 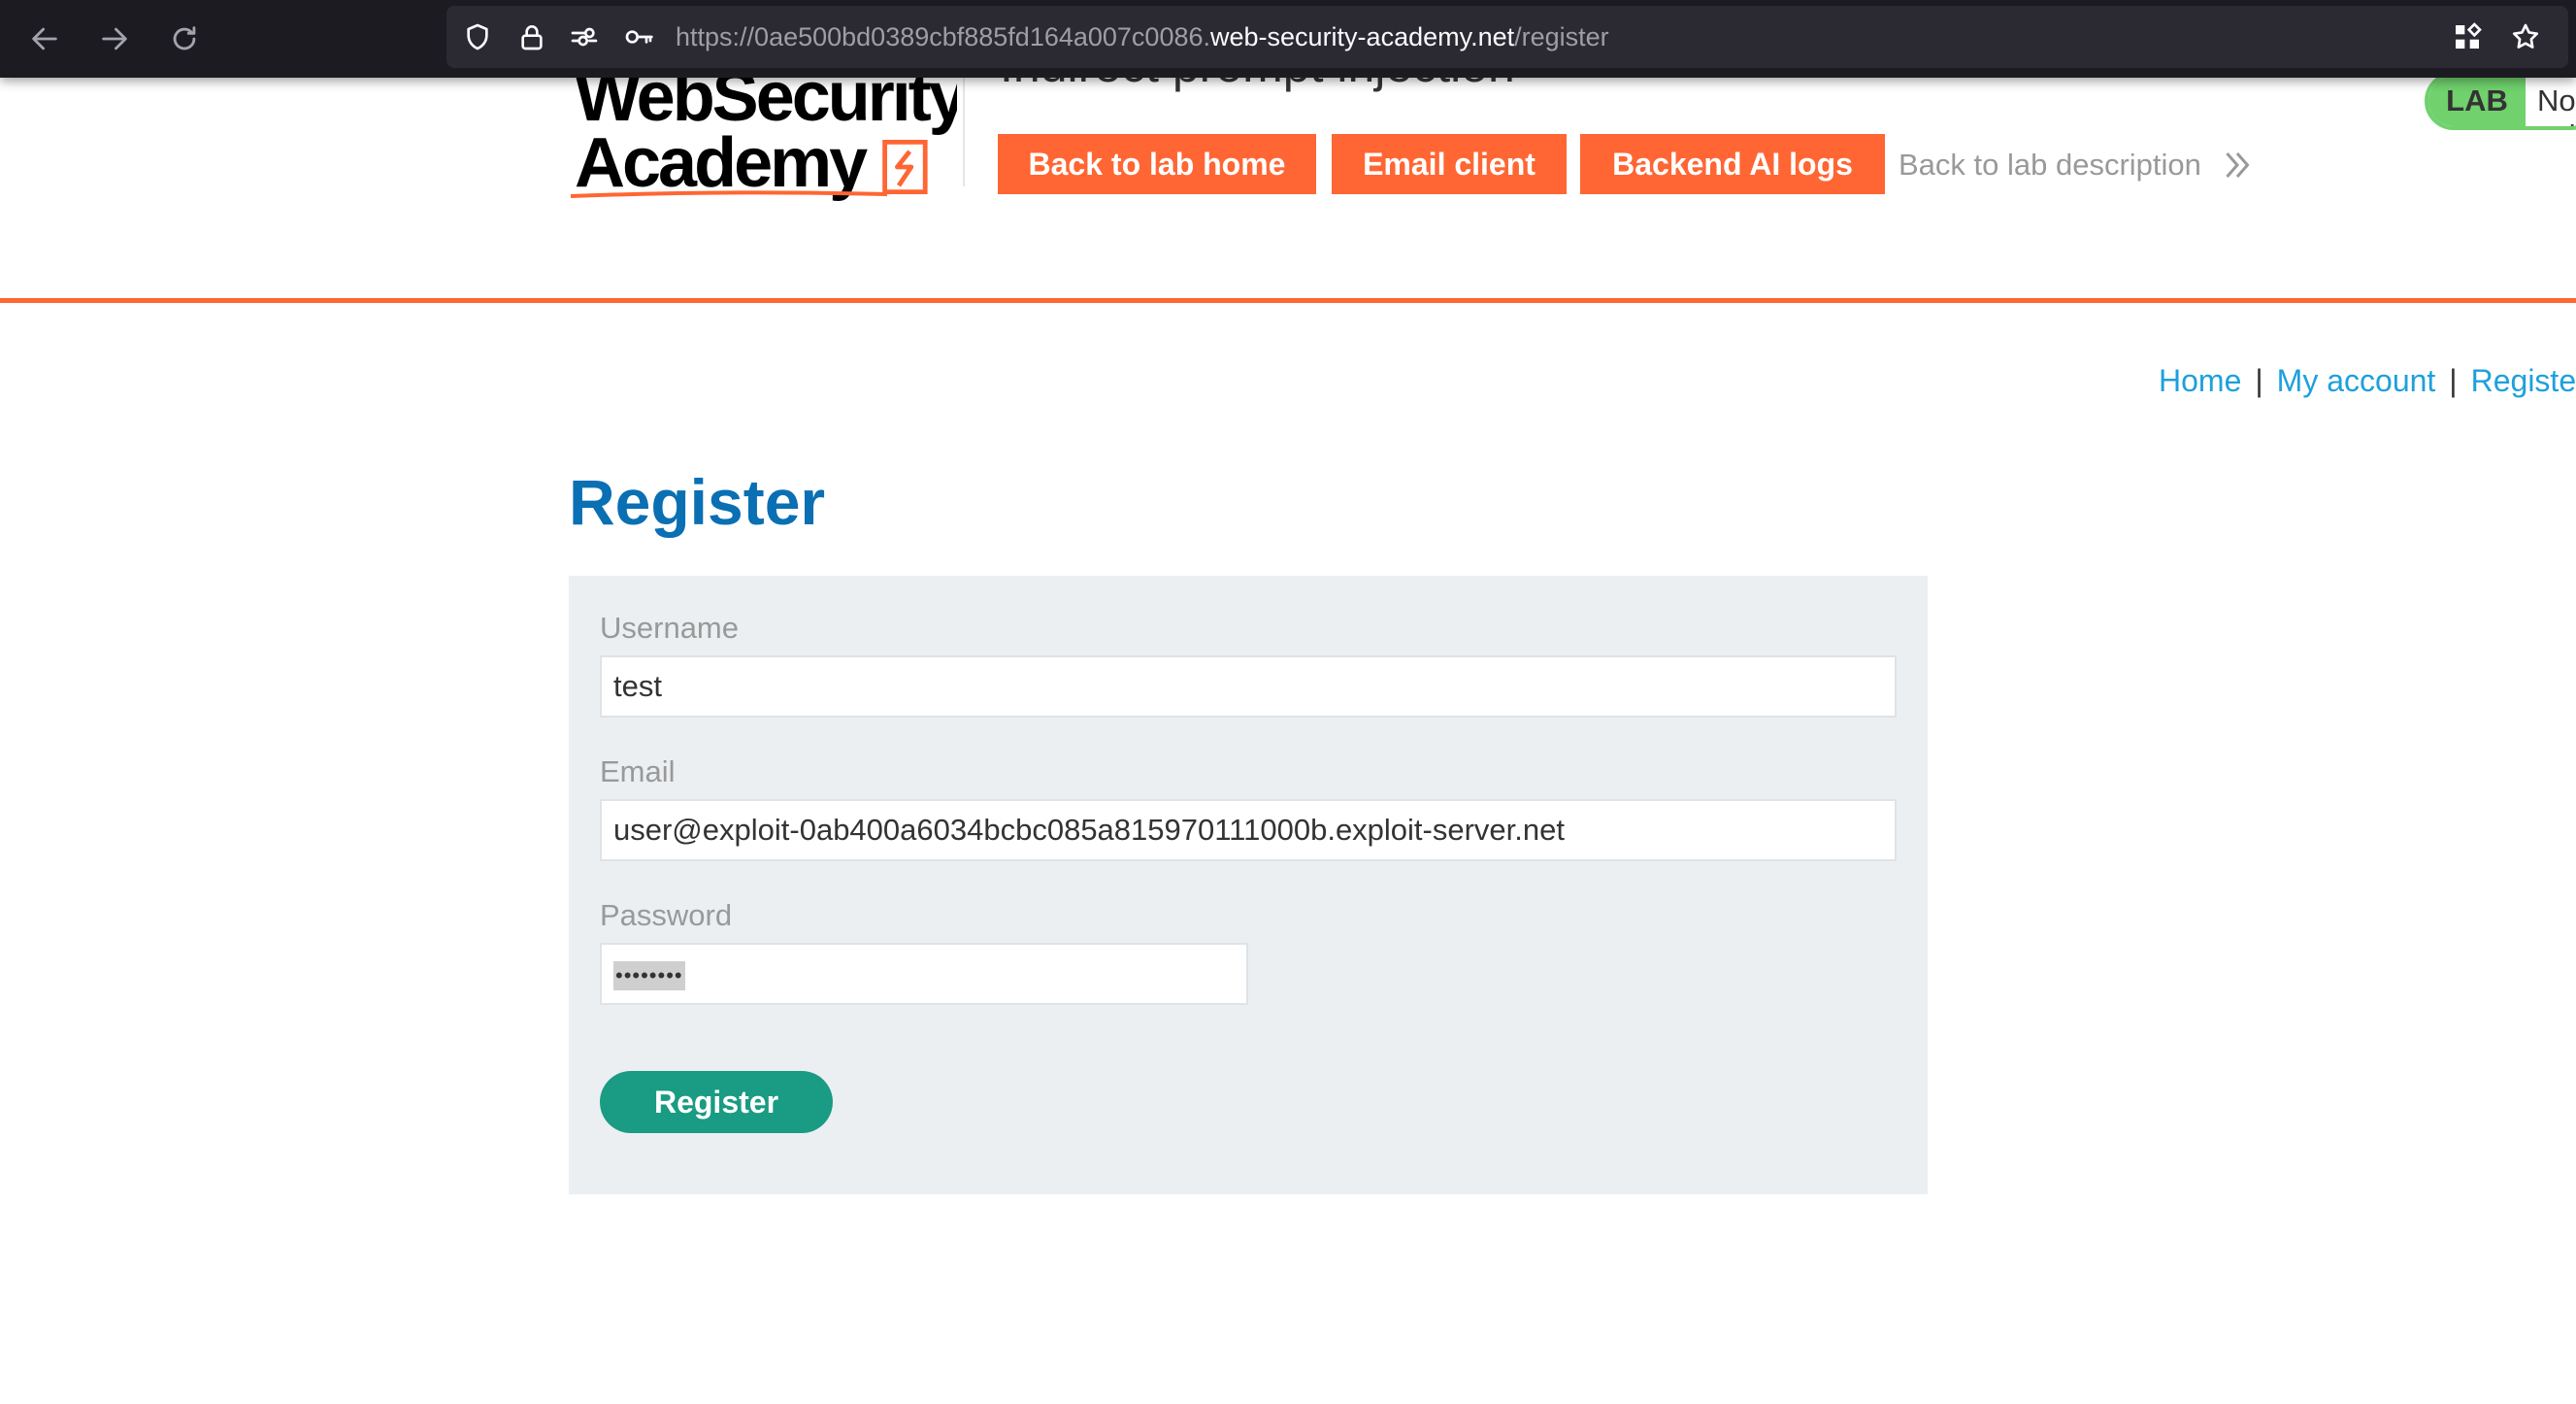 What do you see at coordinates (729, 194) in the screenshot?
I see `logo-underline-icon` at bounding box center [729, 194].